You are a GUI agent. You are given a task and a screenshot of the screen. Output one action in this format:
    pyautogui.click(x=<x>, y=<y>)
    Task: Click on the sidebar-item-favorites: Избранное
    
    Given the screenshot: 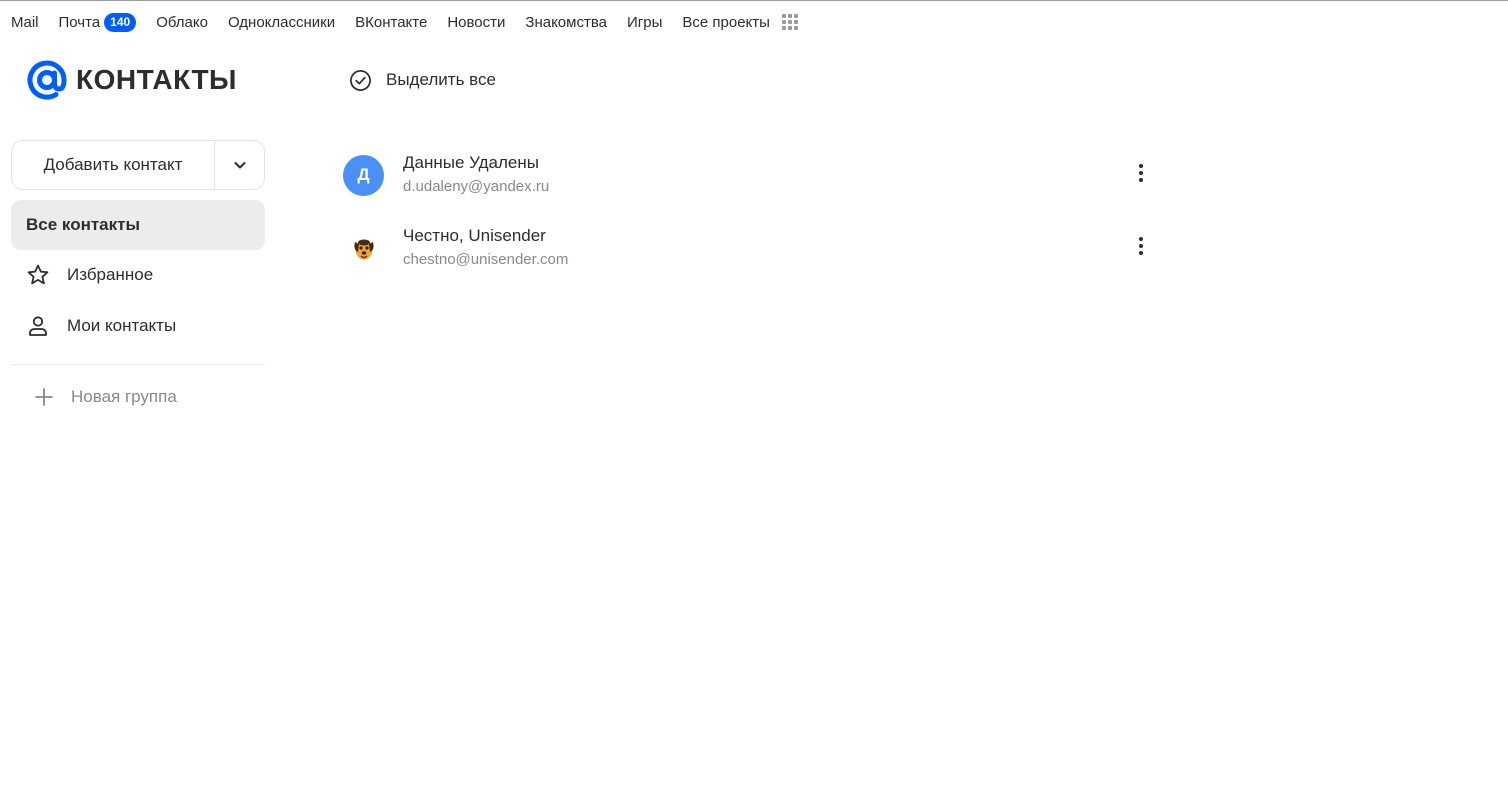 What is the action you would take?
    pyautogui.click(x=138, y=275)
    